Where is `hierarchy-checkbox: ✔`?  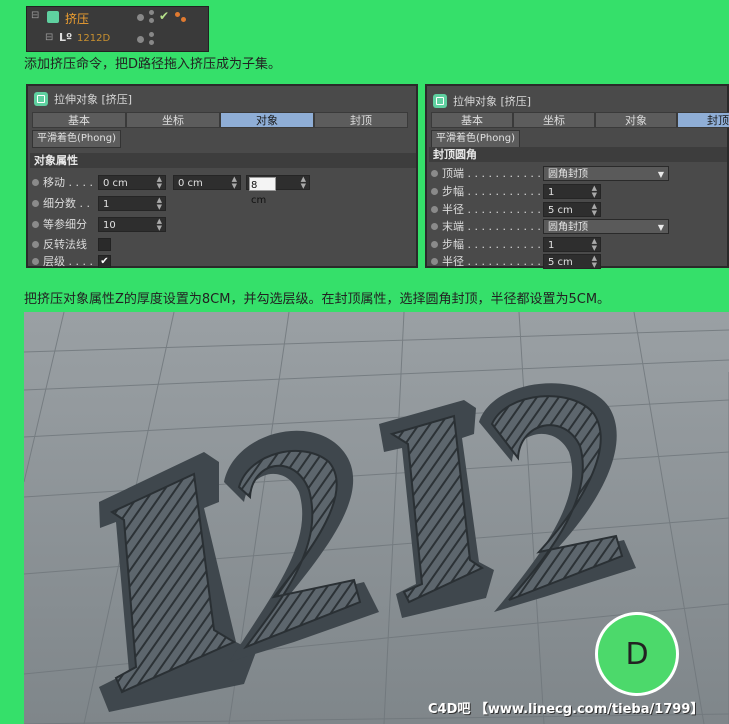 hierarchy-checkbox: ✔ is located at coordinates (104, 261).